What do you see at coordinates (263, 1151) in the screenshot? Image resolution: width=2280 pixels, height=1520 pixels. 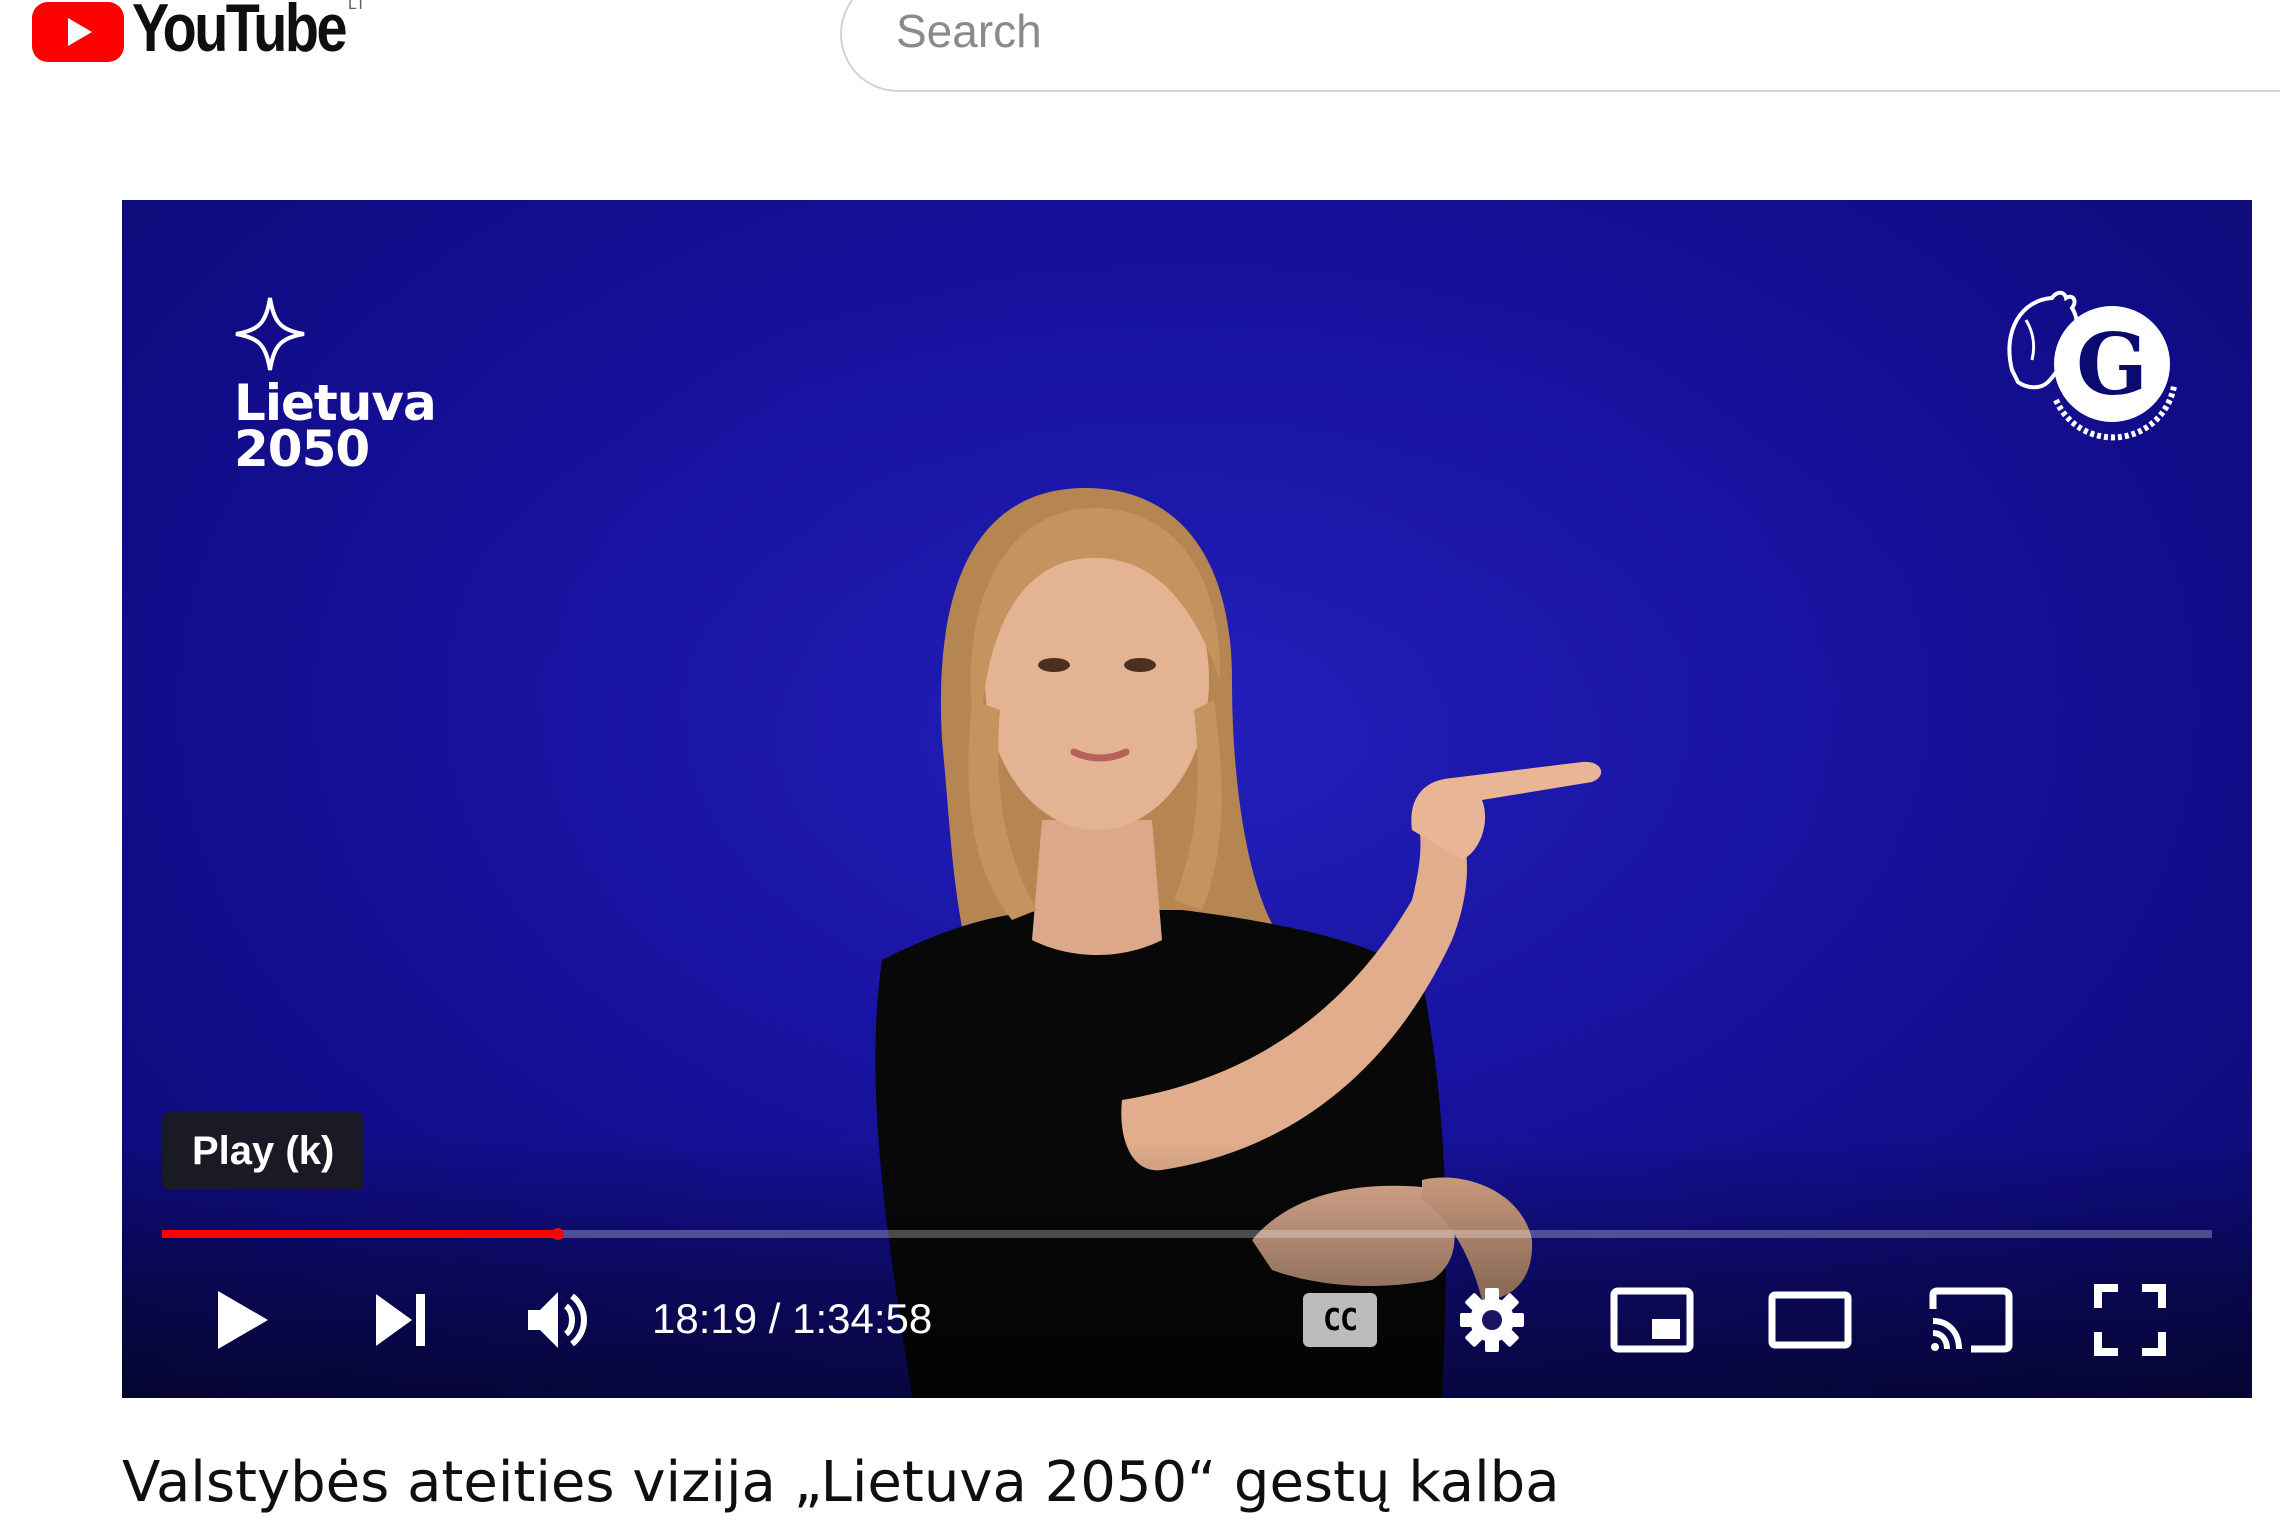 I see `play-tooltip: Play (k)` at bounding box center [263, 1151].